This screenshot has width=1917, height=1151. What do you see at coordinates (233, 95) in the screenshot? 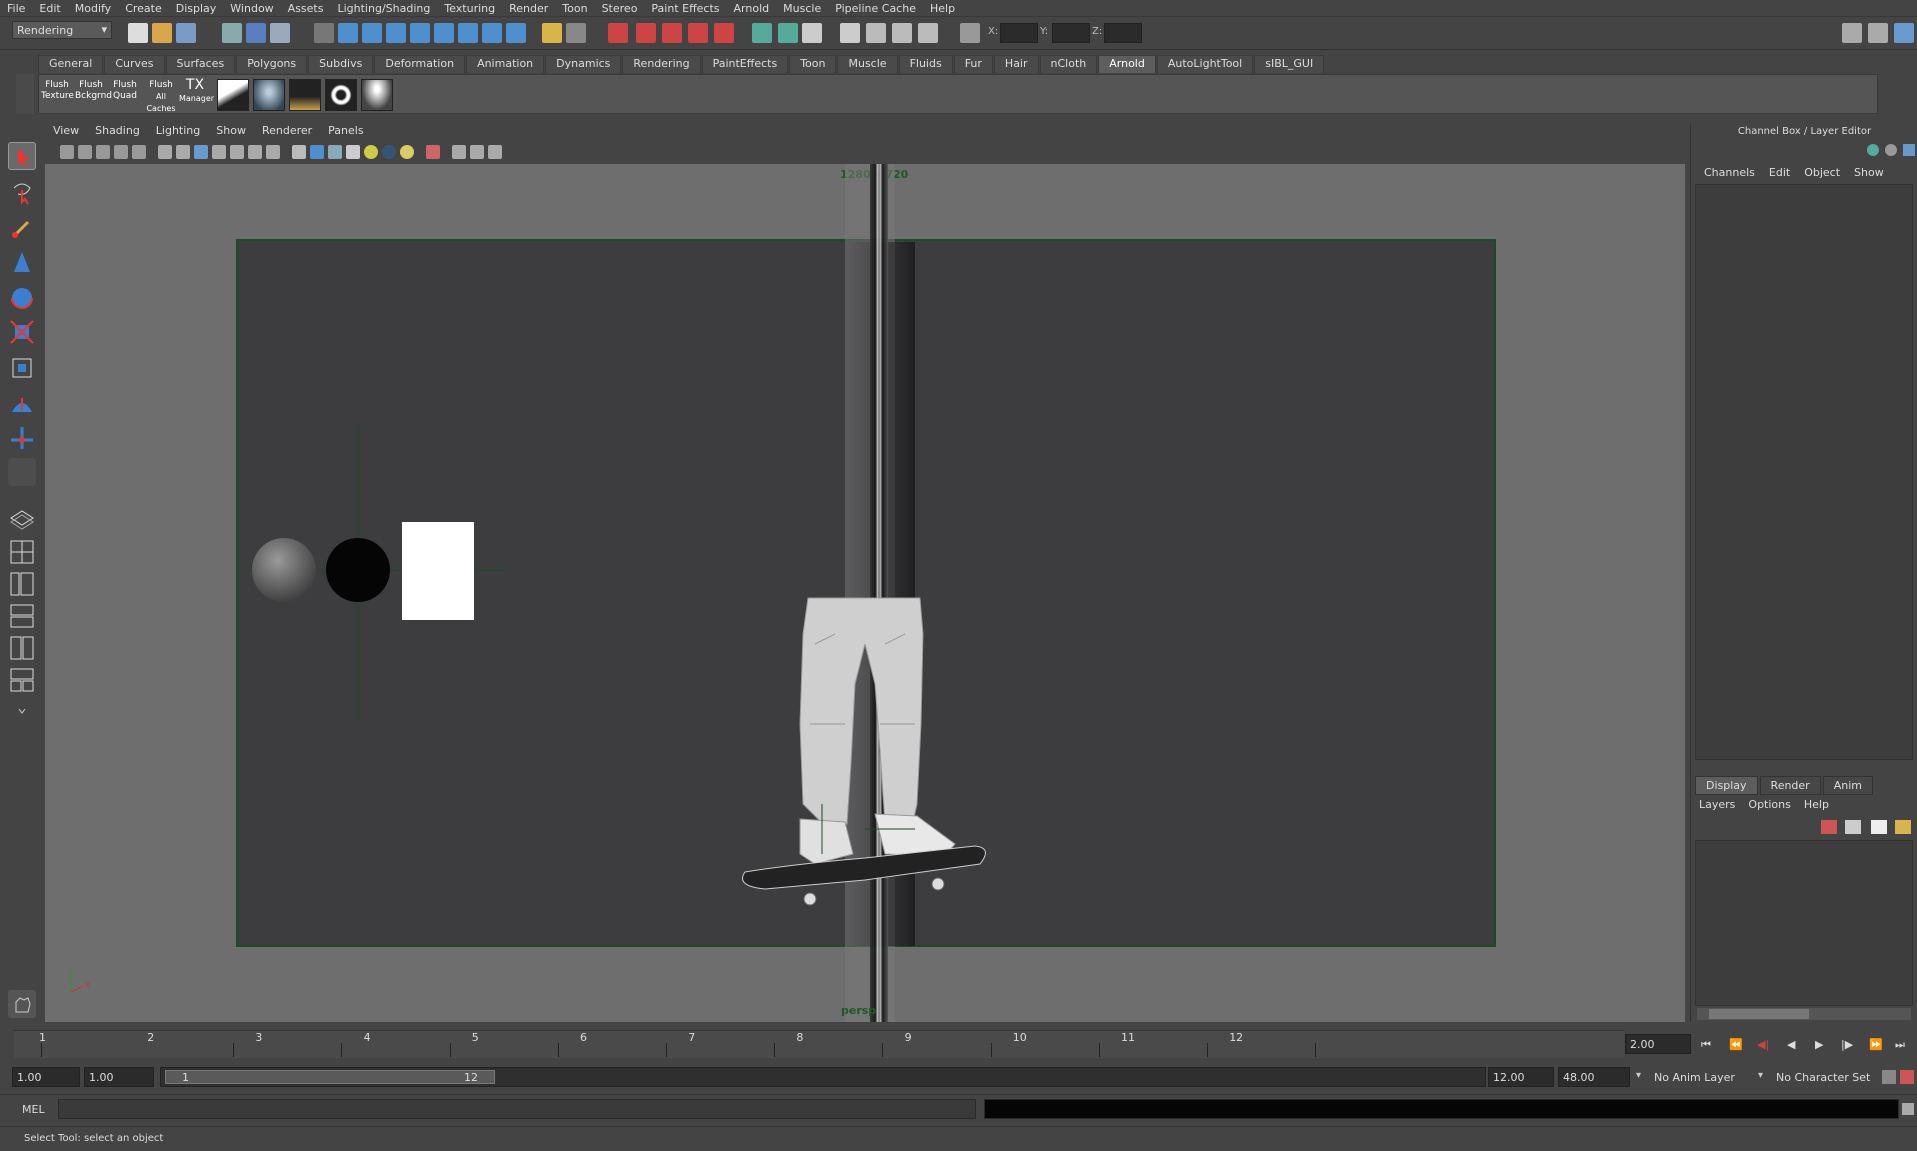
I see `area-light-icon` at bounding box center [233, 95].